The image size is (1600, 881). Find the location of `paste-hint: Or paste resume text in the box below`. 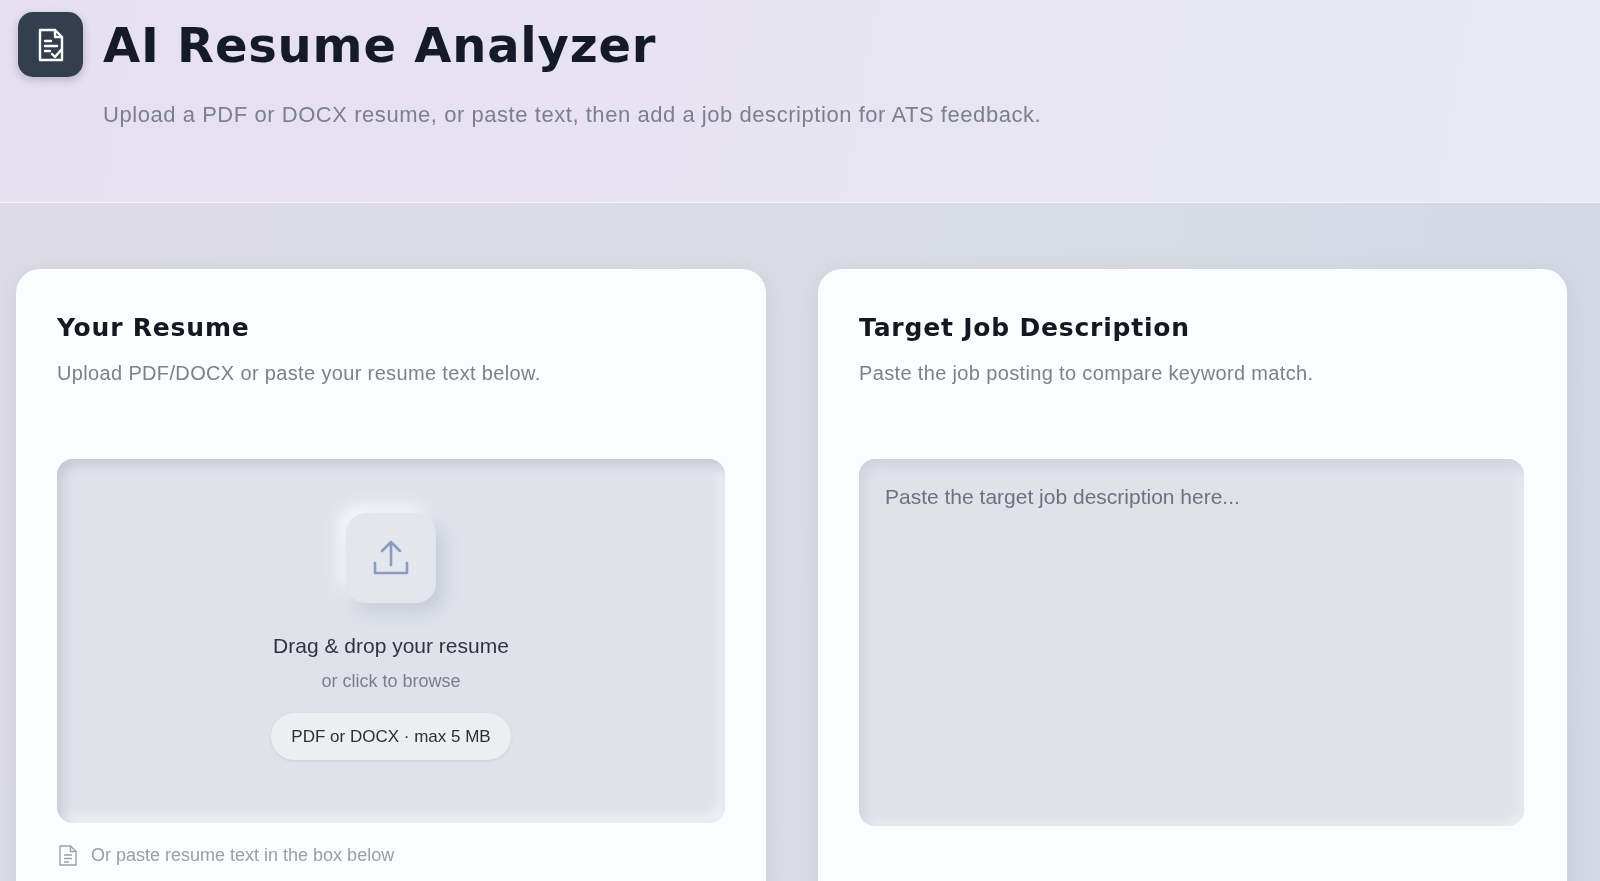

paste-hint: Or paste resume text in the box below is located at coordinates (243, 855).